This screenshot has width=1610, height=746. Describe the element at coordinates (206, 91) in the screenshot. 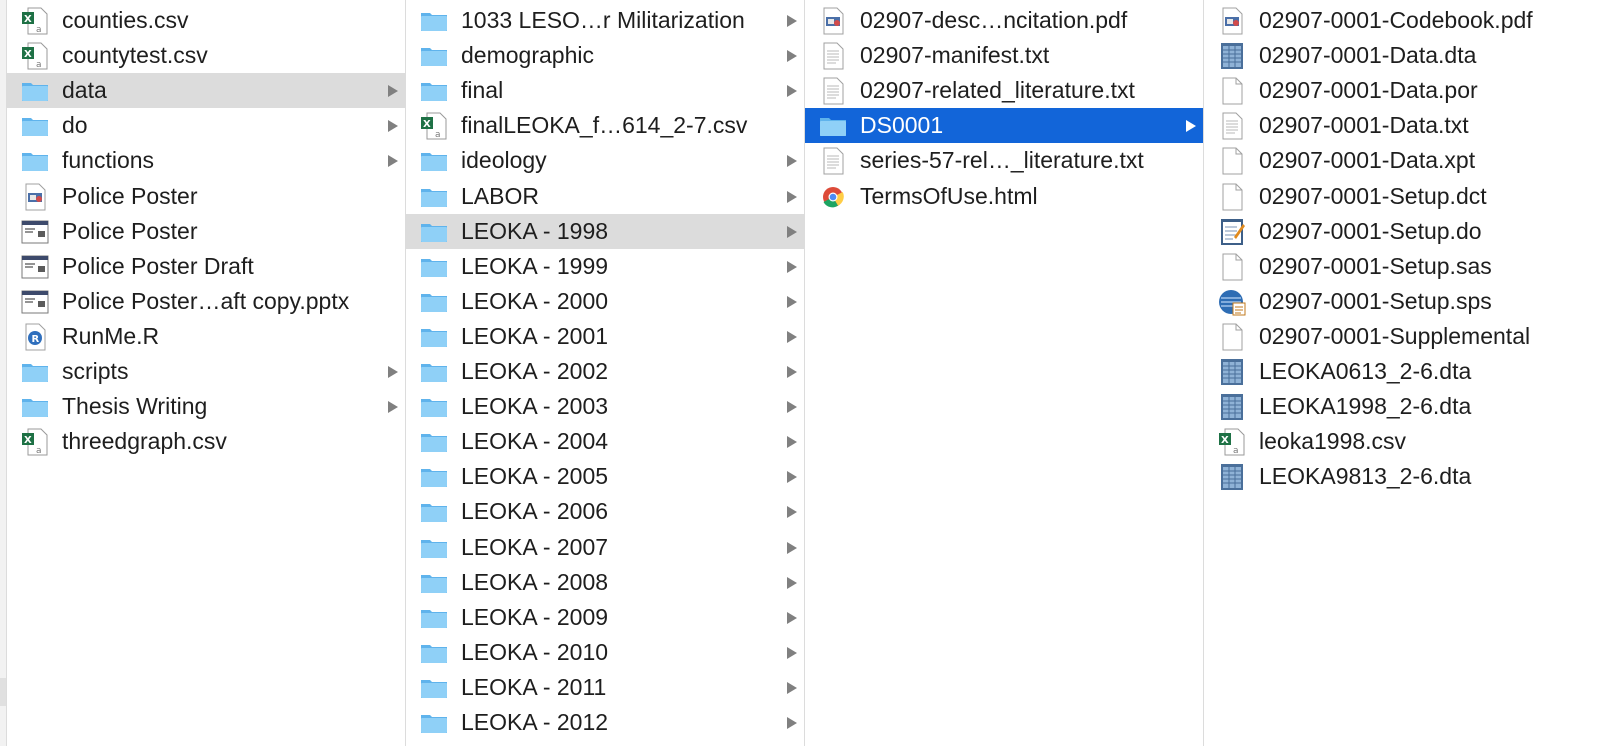

I see `col-1-row: data` at that location.